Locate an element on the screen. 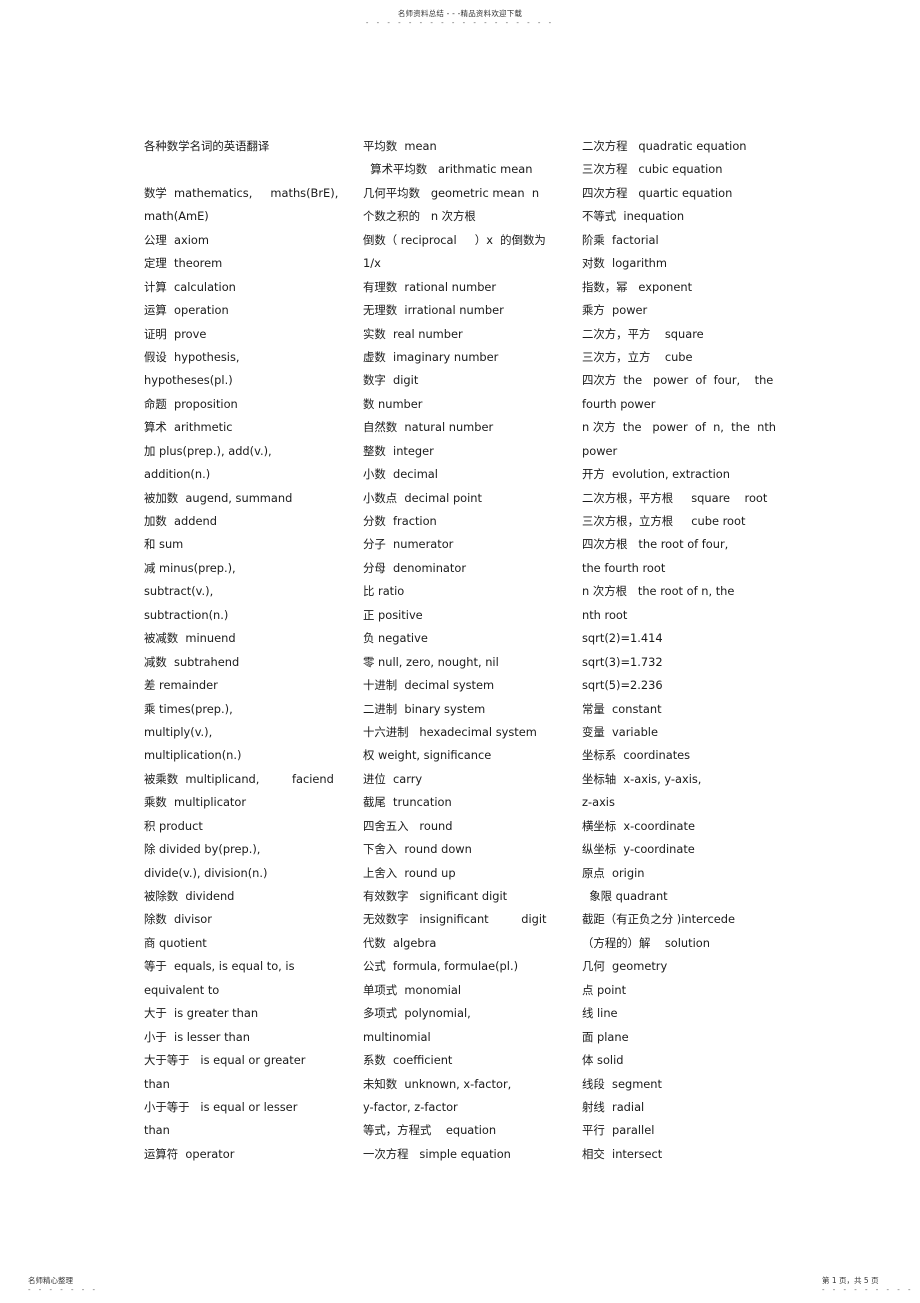 The height and width of the screenshot is (1303, 920). glossary-line: 几何平均数 geometric mean n is located at coordinates (451, 192).